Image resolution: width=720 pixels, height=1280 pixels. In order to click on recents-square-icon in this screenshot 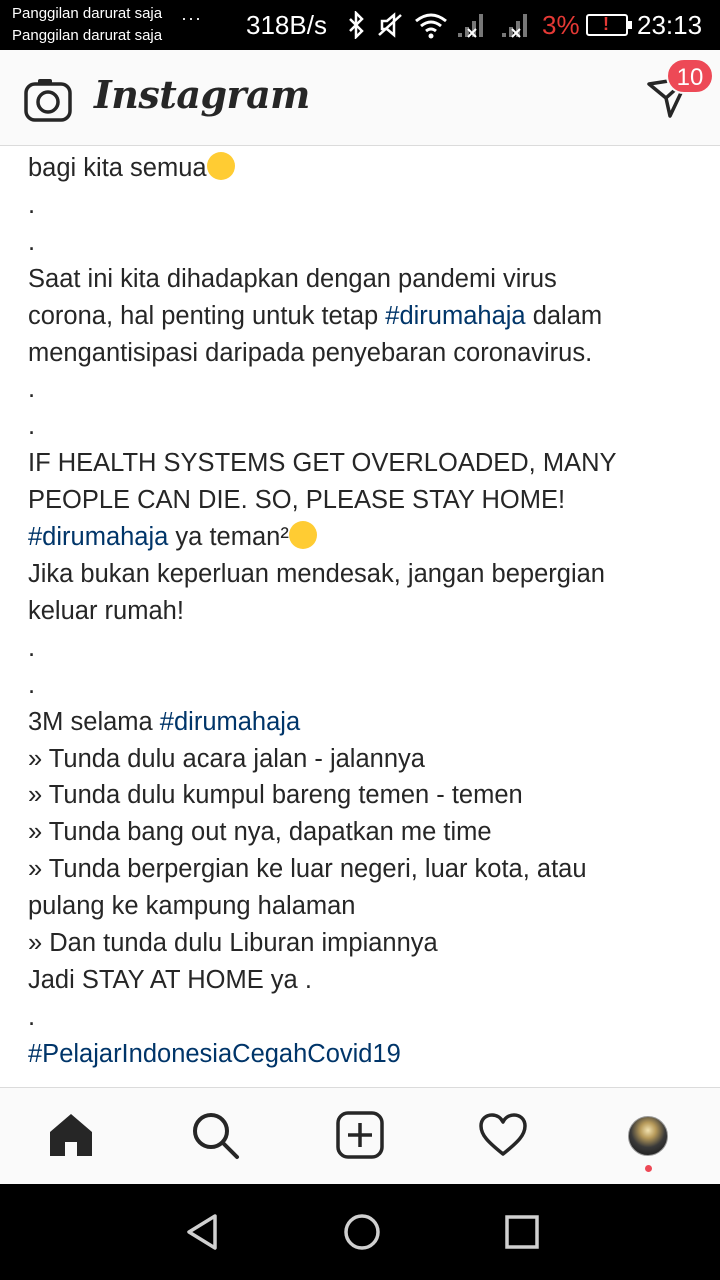, I will do `click(522, 1234)`.